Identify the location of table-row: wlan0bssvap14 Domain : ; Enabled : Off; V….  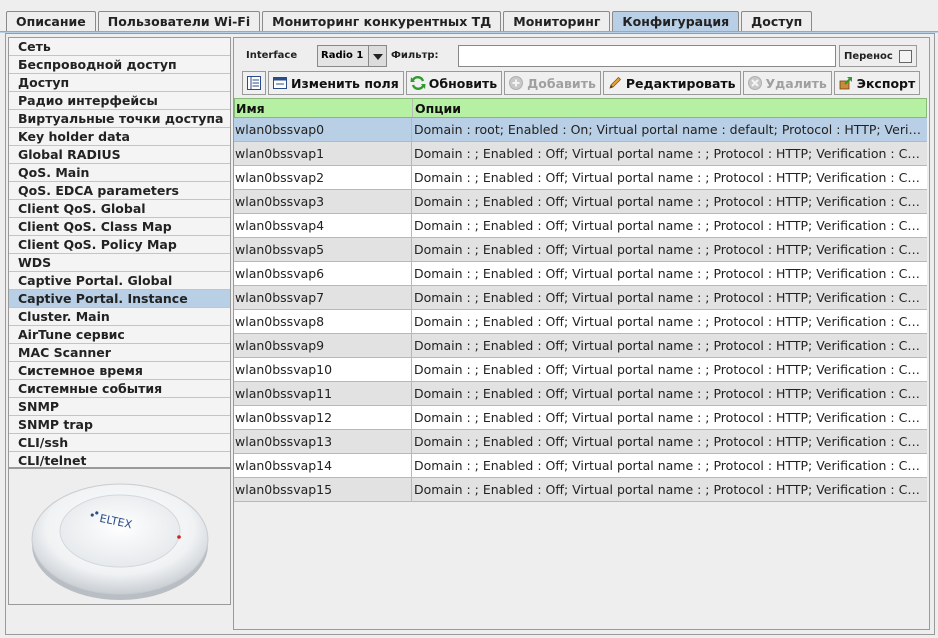
(580, 466).